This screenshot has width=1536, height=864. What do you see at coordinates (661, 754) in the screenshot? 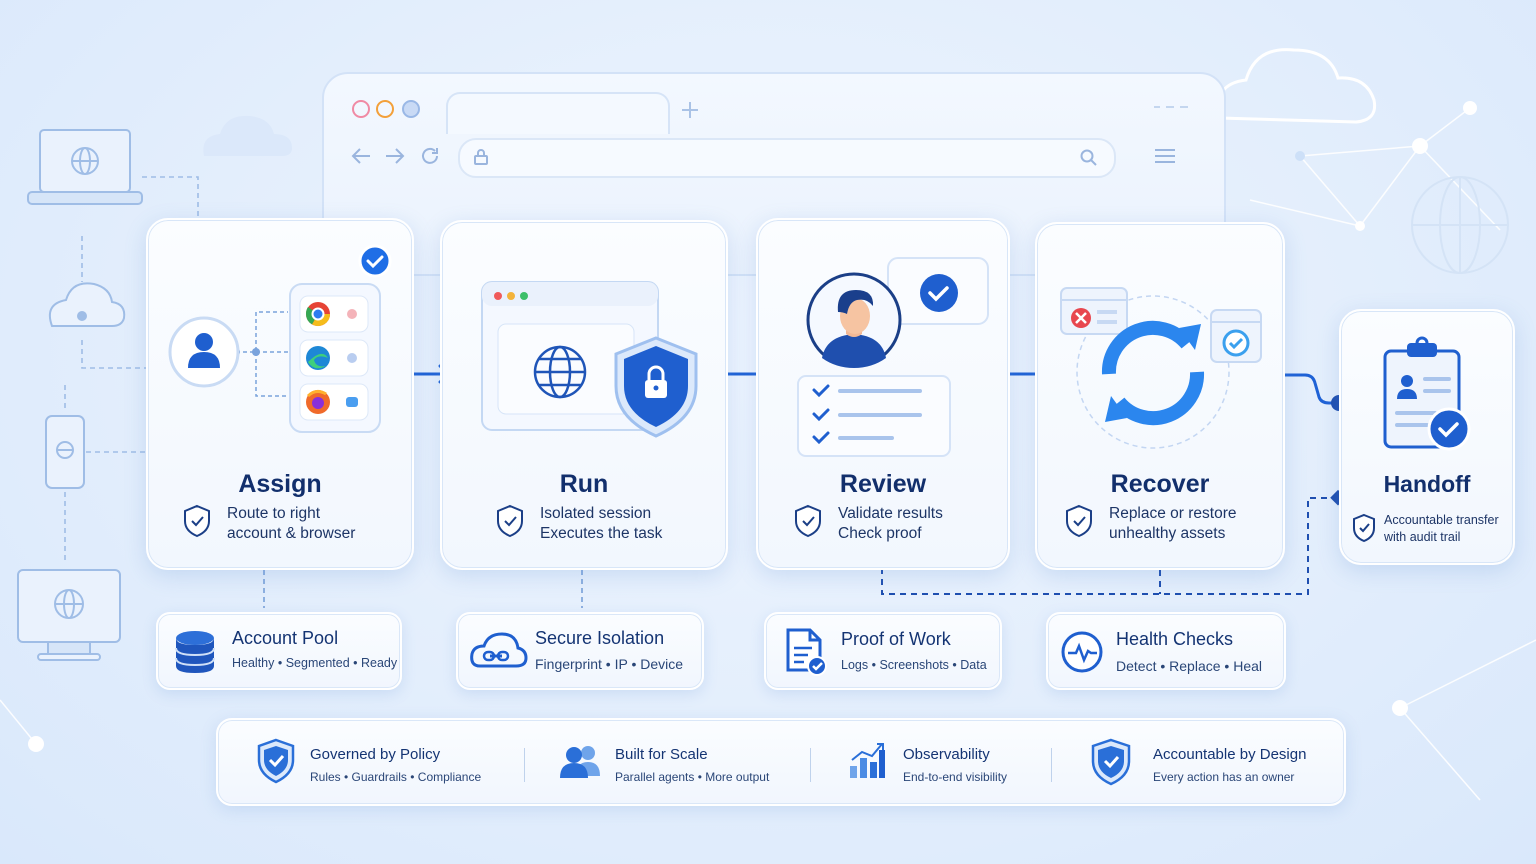
I see `principle-title: Built for Scale` at bounding box center [661, 754].